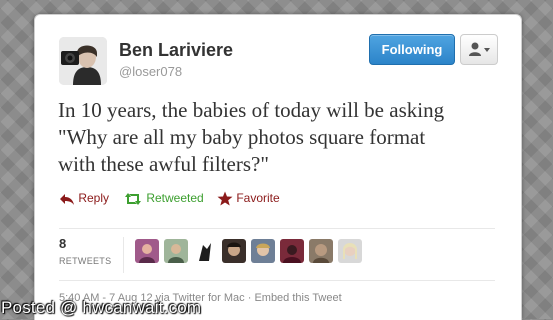  I want to click on author-photo, so click(83, 61).